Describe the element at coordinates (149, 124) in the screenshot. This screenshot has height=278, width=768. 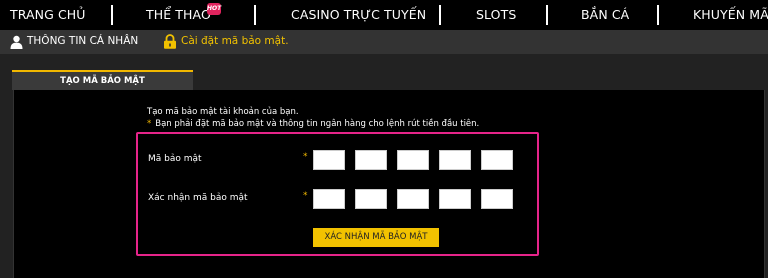
I see `note-star: *` at that location.